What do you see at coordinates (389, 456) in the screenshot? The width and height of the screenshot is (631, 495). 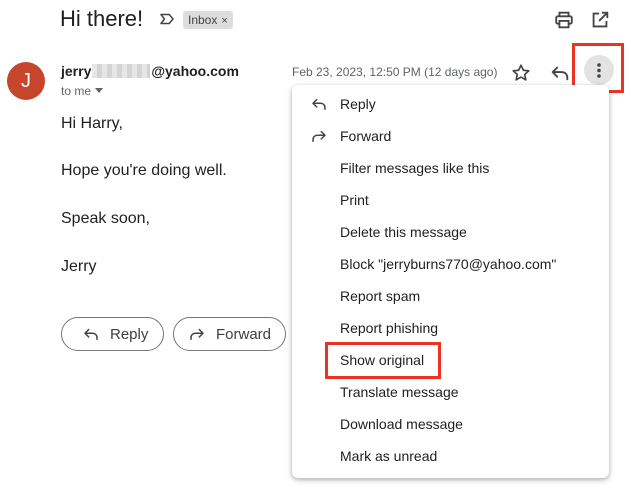 I see `menu-item-label: Mark as unread` at bounding box center [389, 456].